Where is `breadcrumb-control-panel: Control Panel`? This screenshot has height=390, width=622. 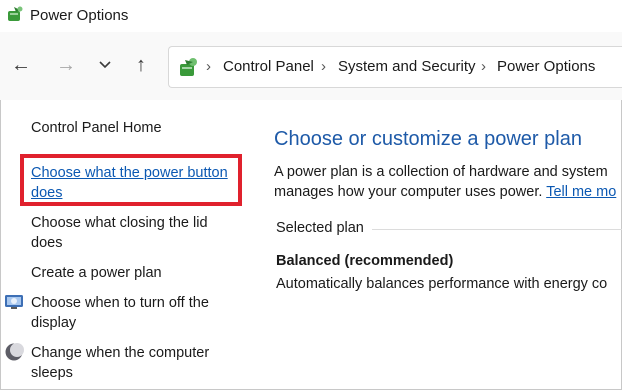
breadcrumb-control-panel: Control Panel is located at coordinates (268, 66).